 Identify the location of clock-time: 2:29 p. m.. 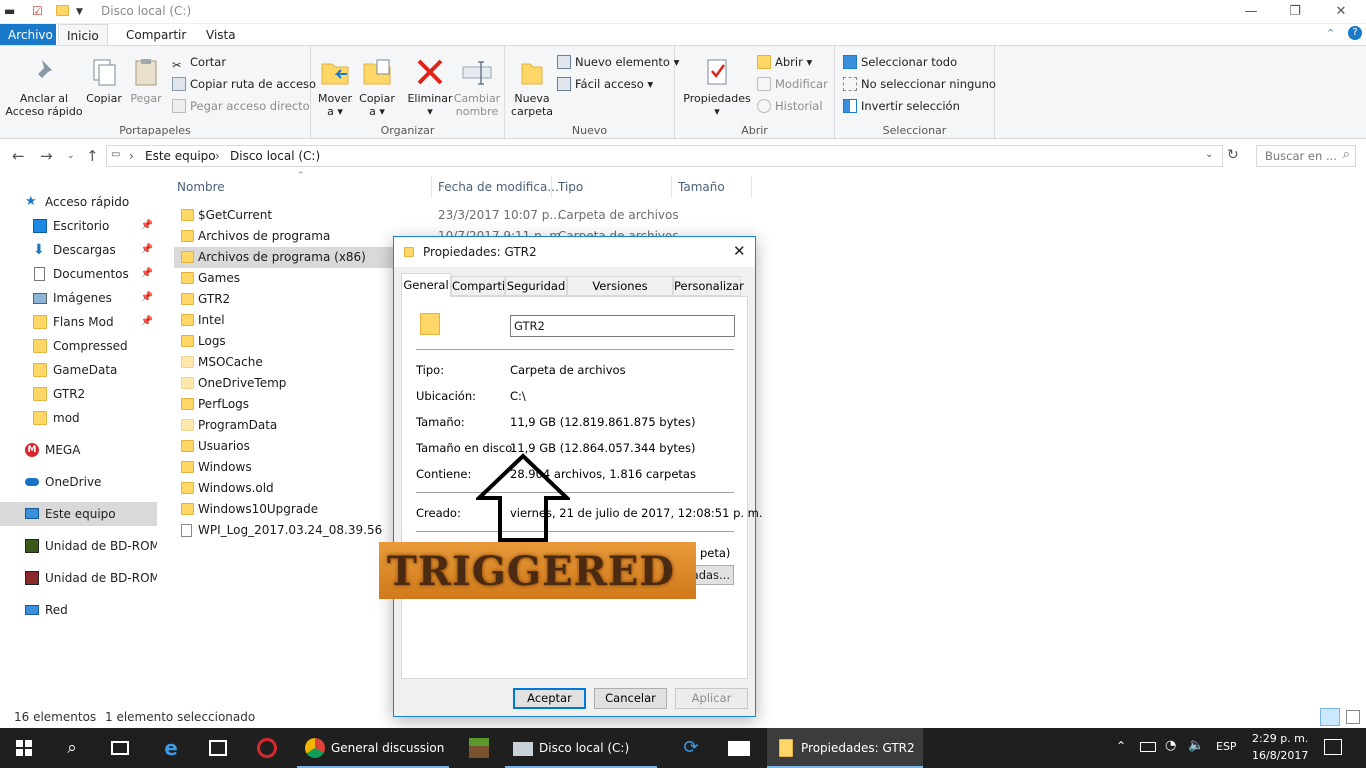
(1280, 738).